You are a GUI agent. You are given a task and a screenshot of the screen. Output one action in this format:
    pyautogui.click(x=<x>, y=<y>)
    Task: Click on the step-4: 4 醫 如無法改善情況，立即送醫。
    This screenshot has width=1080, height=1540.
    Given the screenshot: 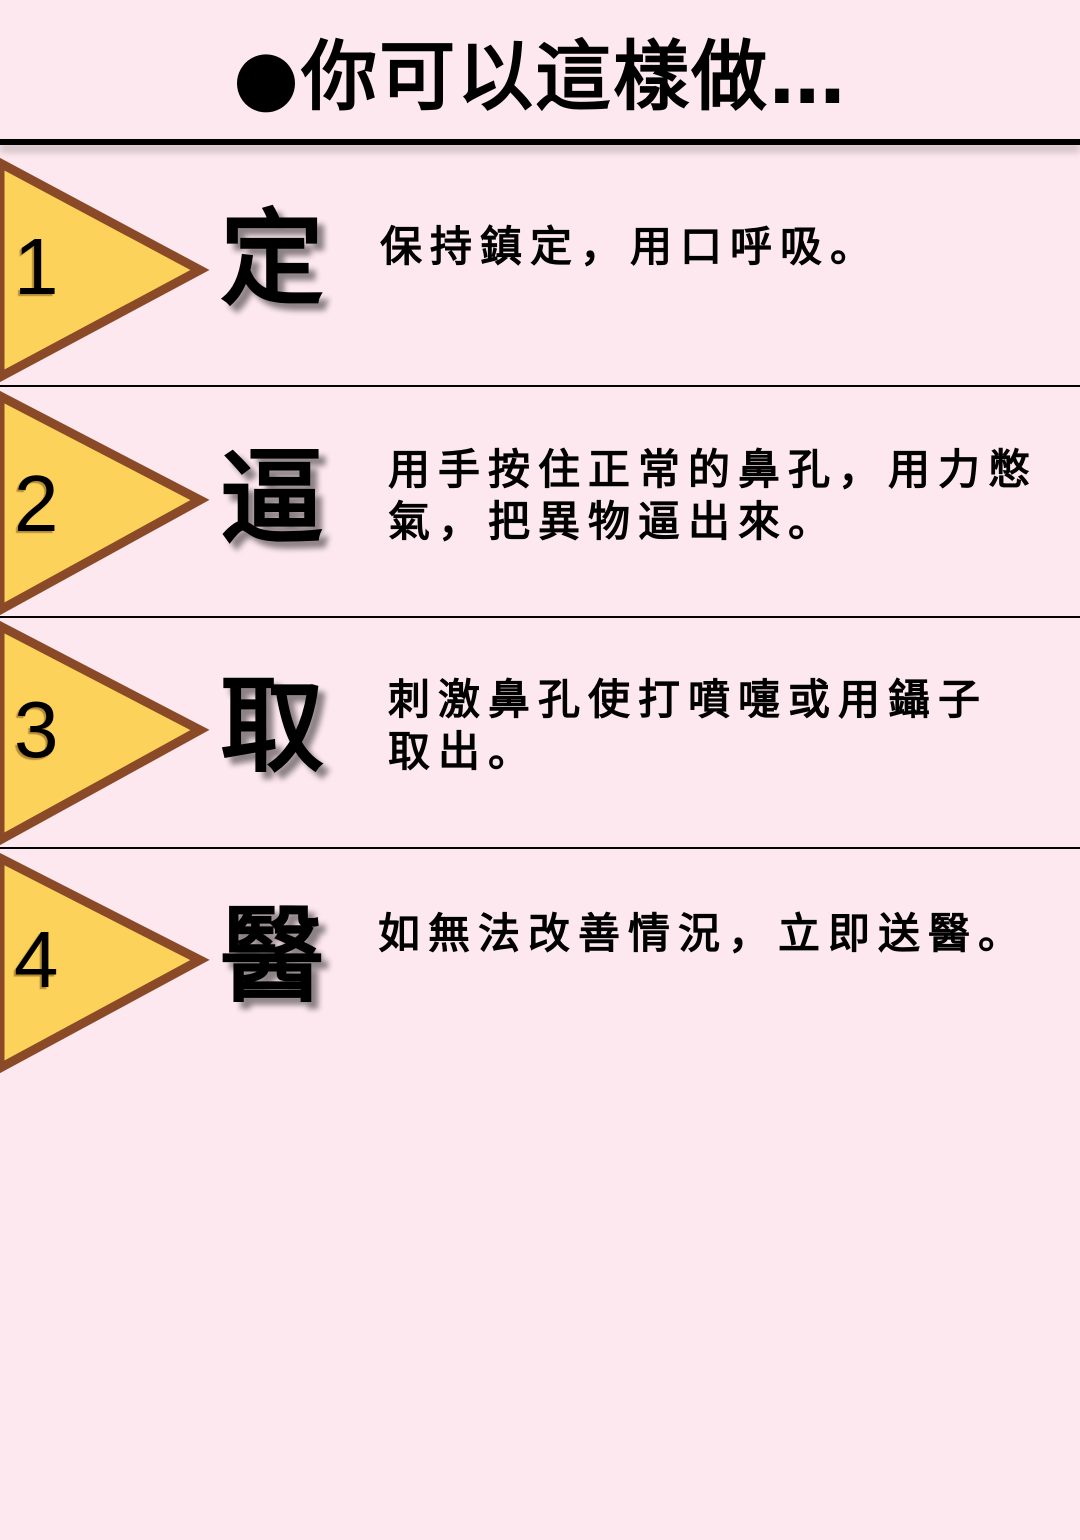 What is the action you would take?
    pyautogui.click(x=540, y=965)
    